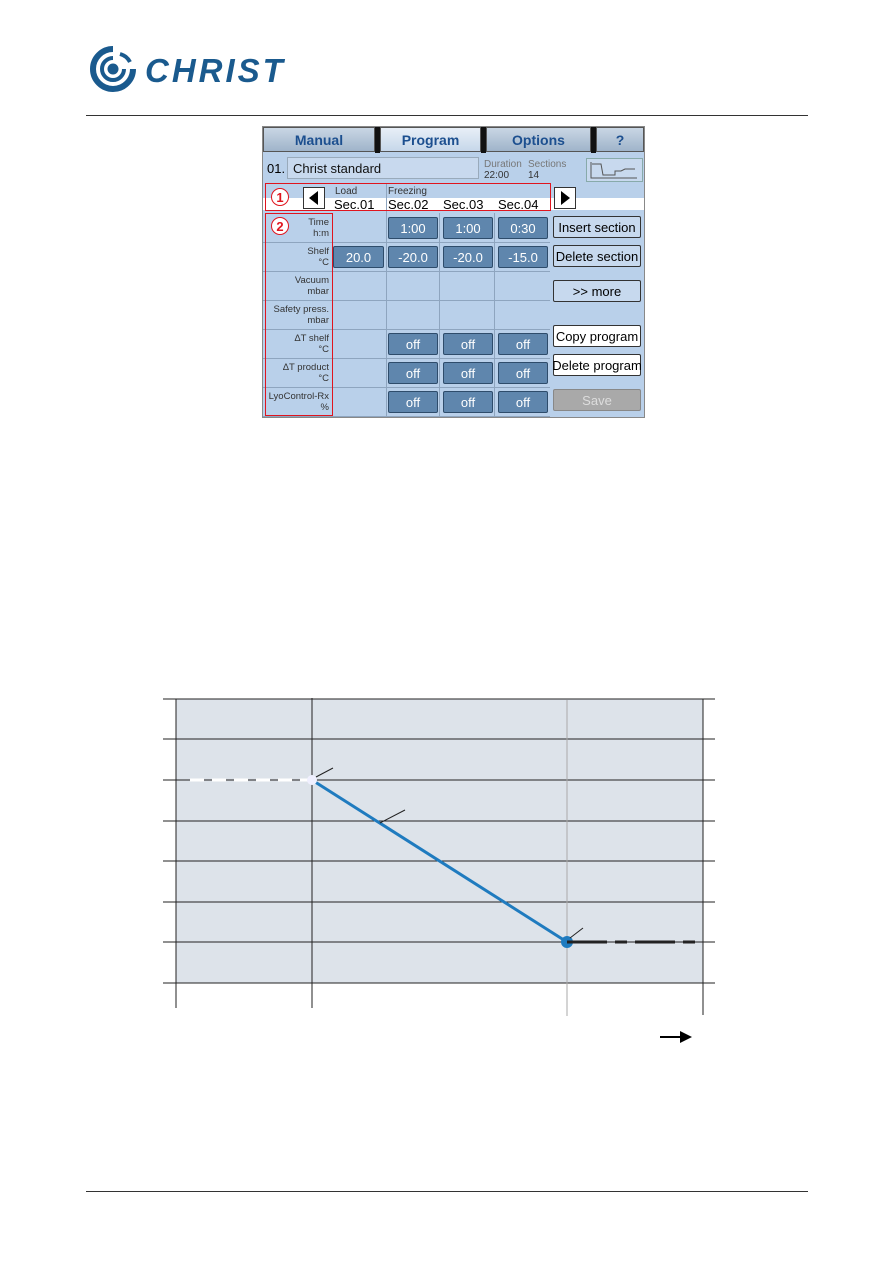 This screenshot has width=893, height=1263. I want to click on delete-section-button: Delete section, so click(597, 256).